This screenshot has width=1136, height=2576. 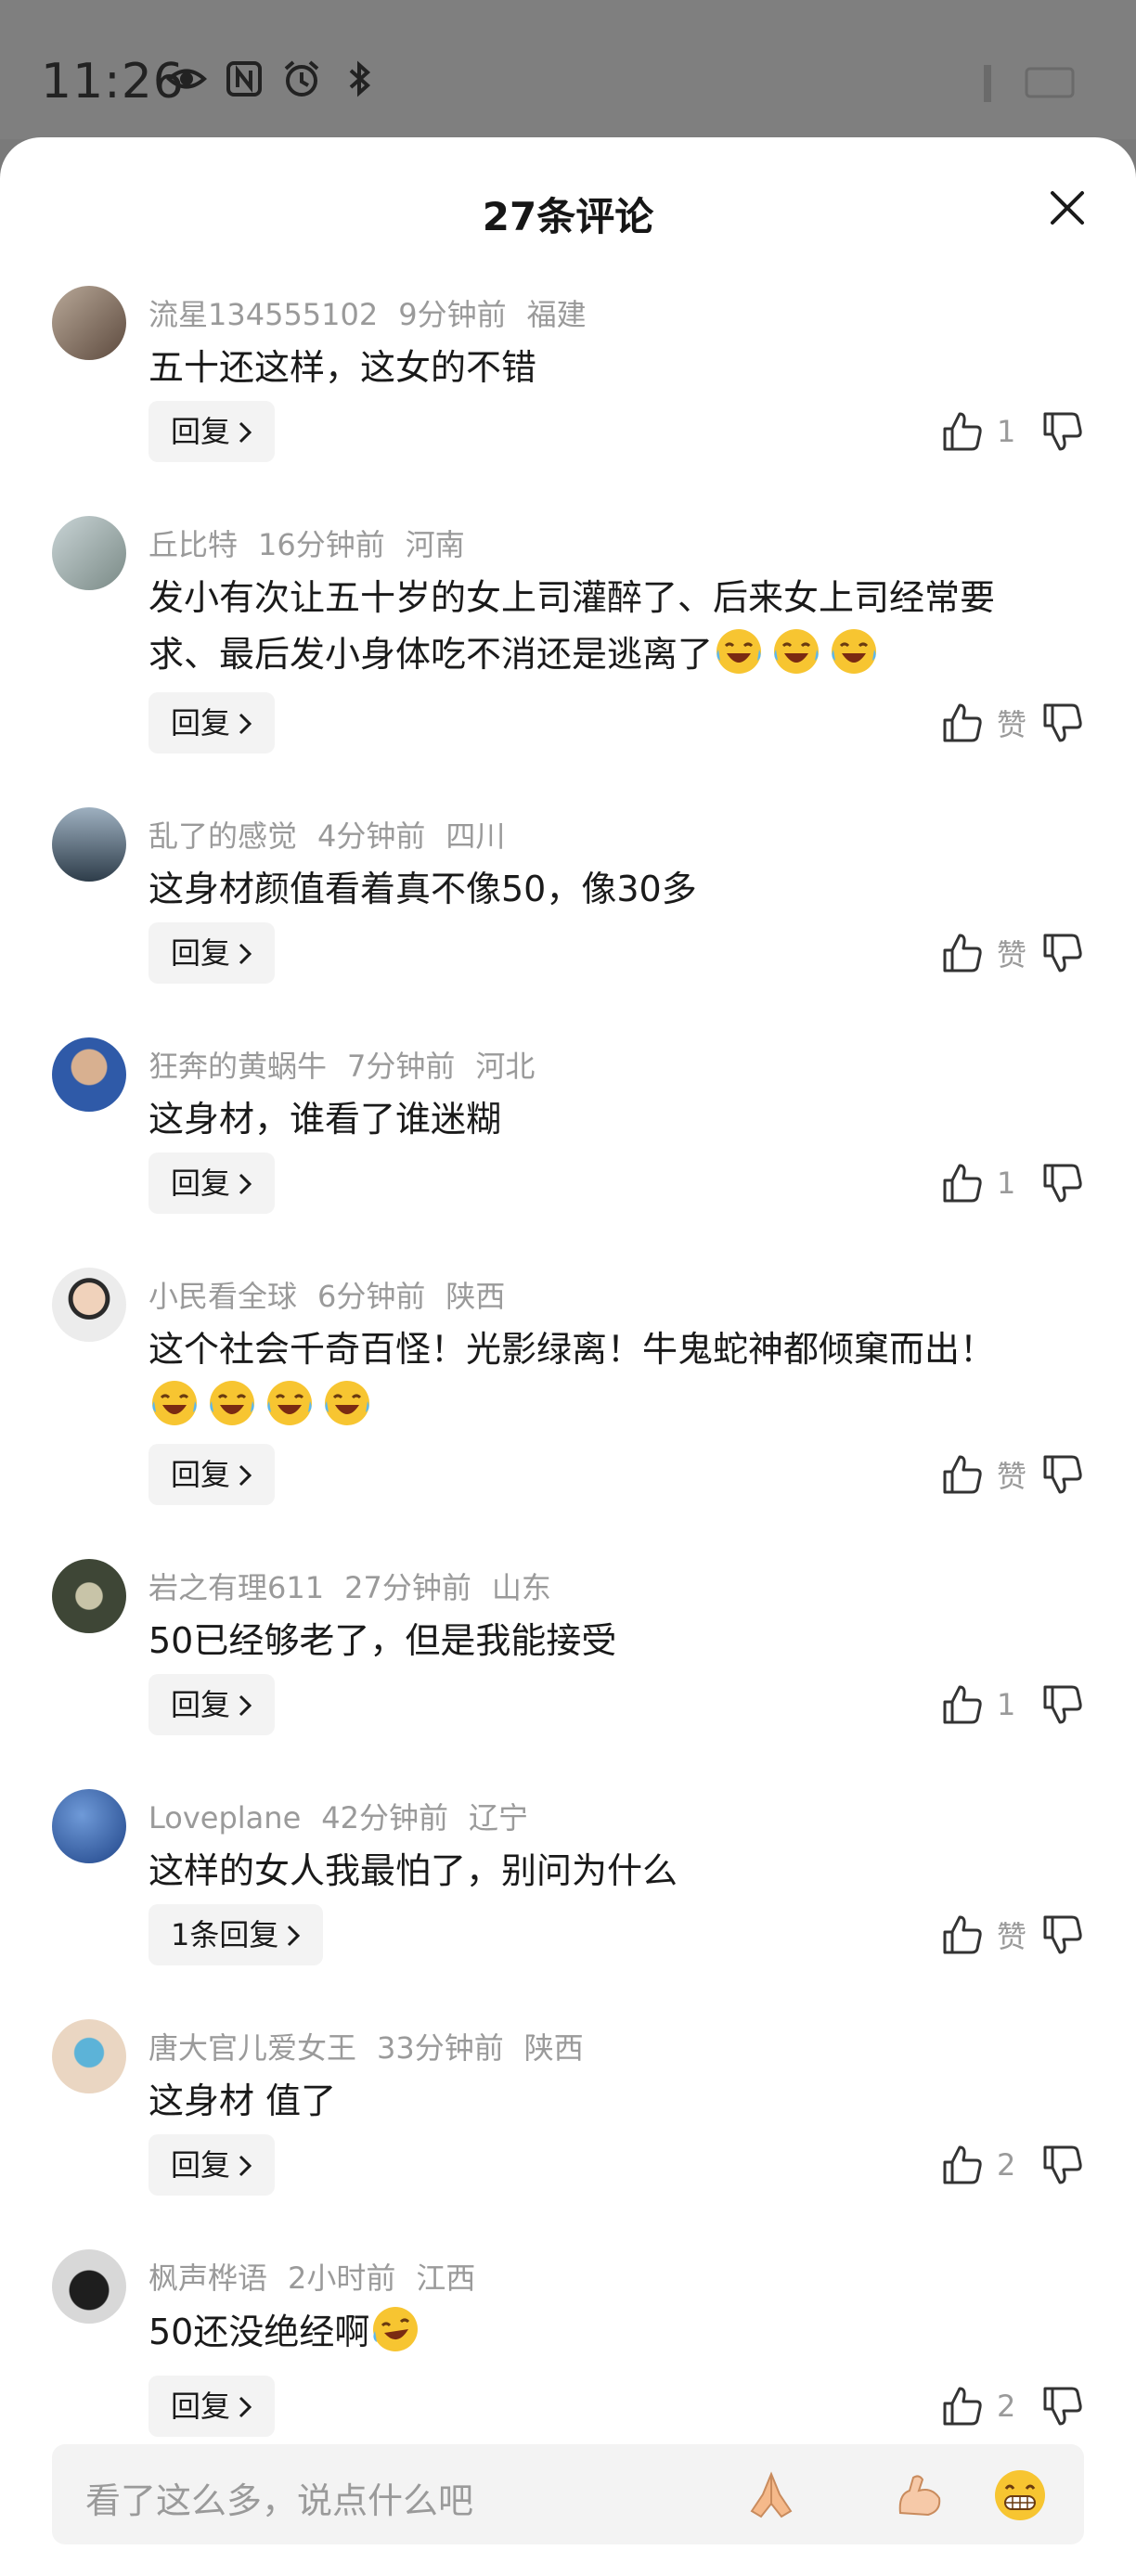 What do you see at coordinates (224, 1817) in the screenshot?
I see `comment-username: Loveplane` at bounding box center [224, 1817].